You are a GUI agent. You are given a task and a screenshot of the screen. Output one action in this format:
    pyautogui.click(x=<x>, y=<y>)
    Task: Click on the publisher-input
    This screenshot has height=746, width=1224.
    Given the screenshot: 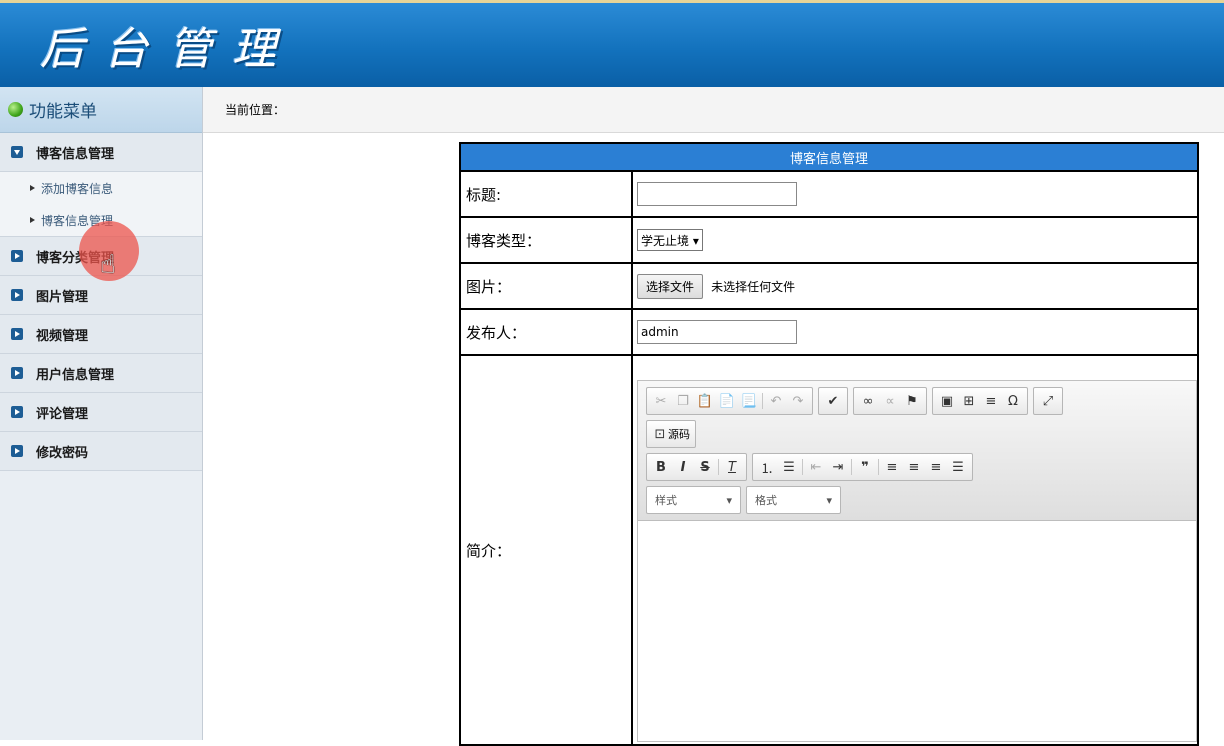 What is the action you would take?
    pyautogui.click(x=717, y=332)
    